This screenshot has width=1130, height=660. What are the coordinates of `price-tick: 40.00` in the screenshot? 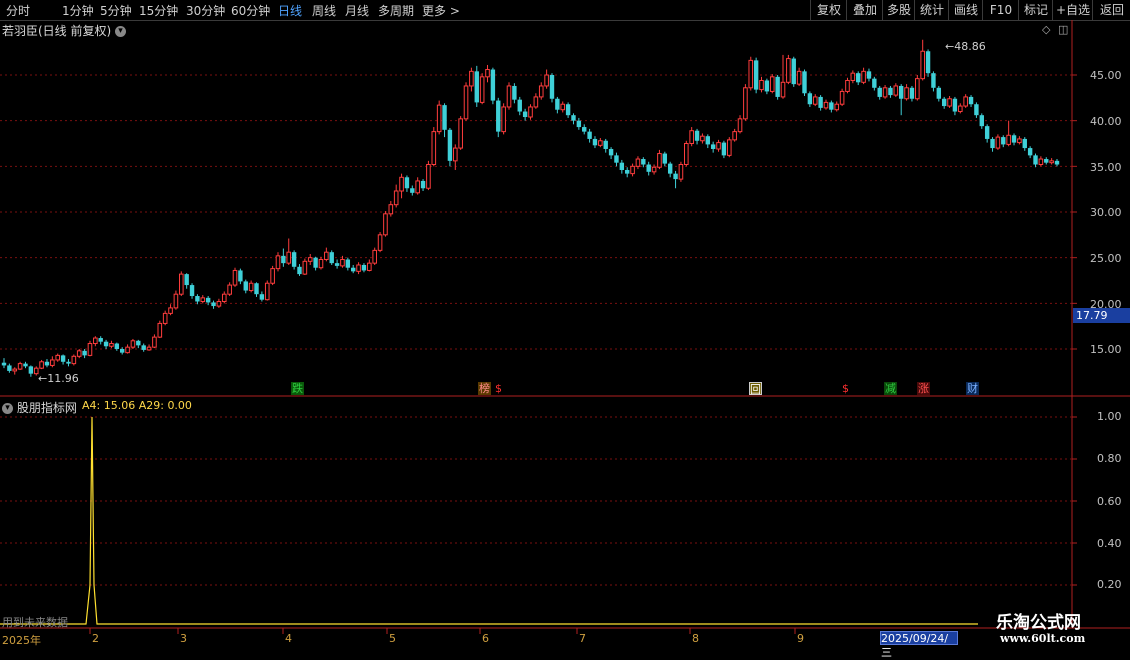 It's located at (1106, 121).